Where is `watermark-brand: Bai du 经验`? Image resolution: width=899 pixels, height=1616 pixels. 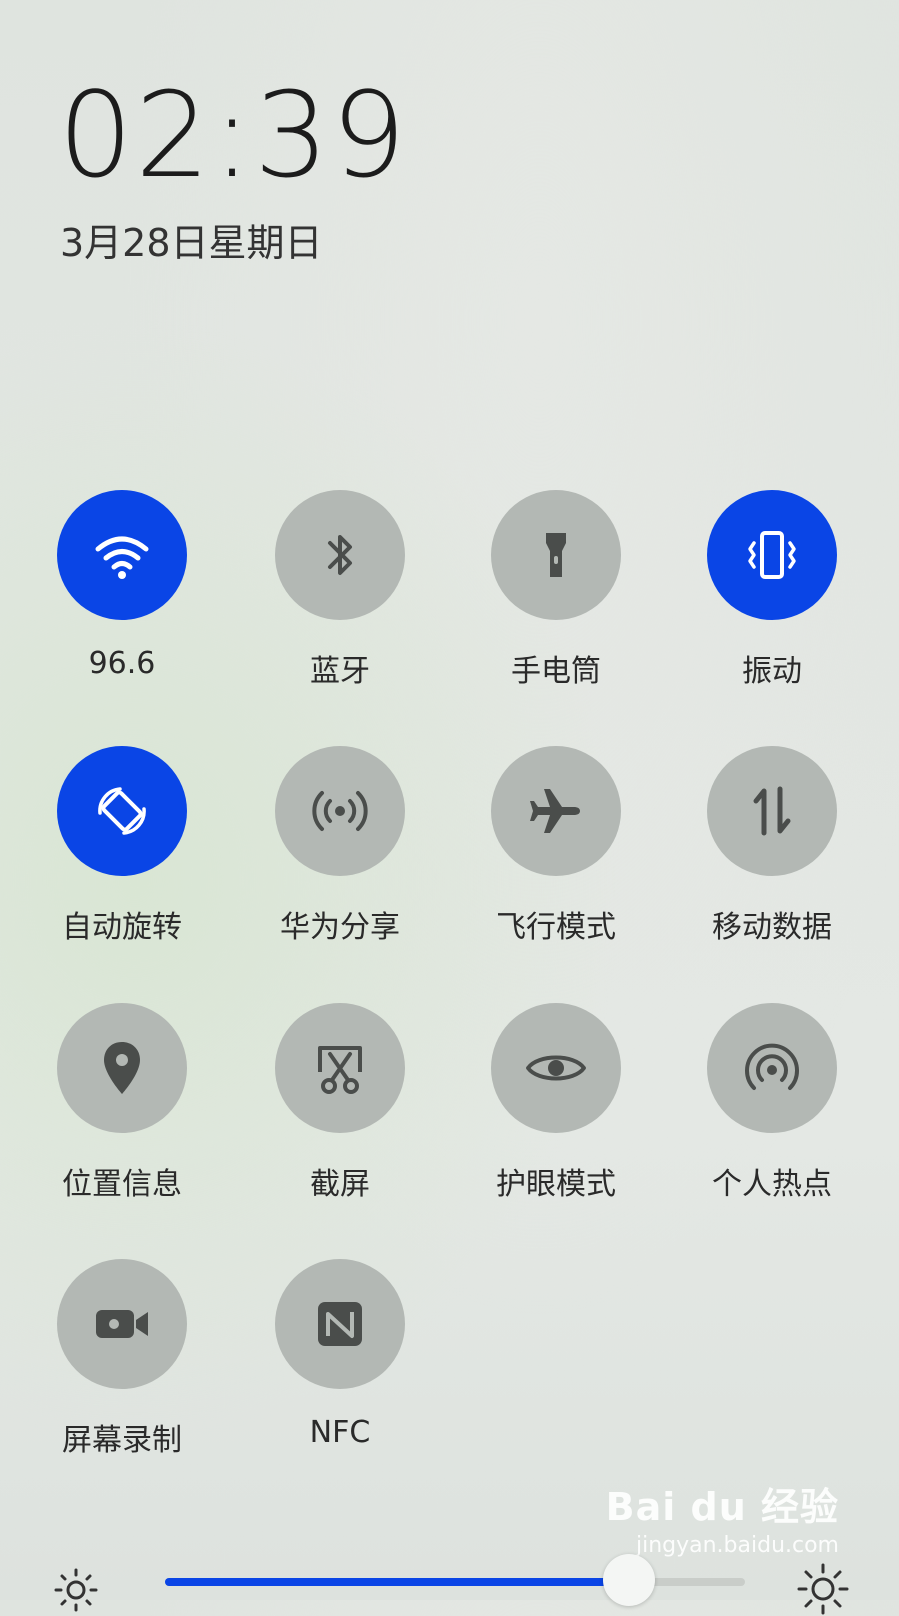 watermark-brand: Bai du 经验 is located at coordinates (722, 1507).